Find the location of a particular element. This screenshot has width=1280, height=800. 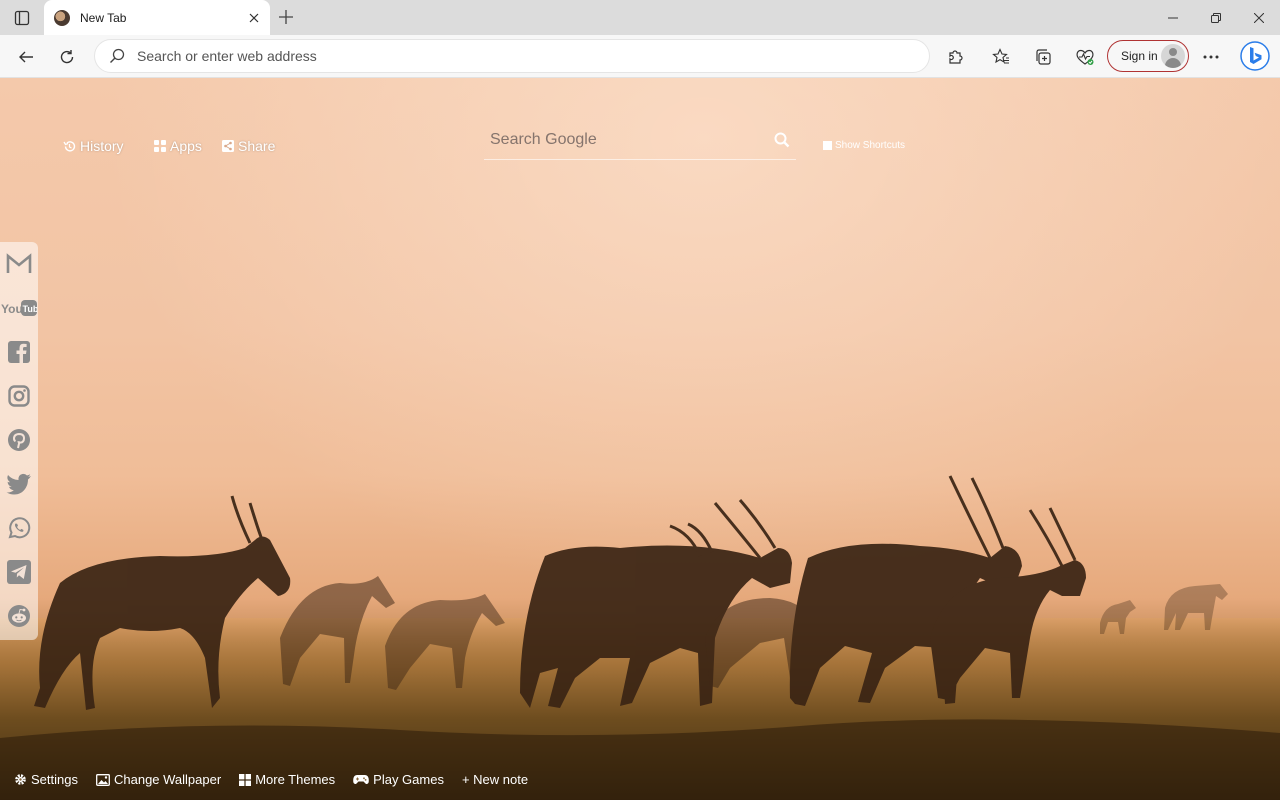

star-list-icon is located at coordinates (1000, 56).